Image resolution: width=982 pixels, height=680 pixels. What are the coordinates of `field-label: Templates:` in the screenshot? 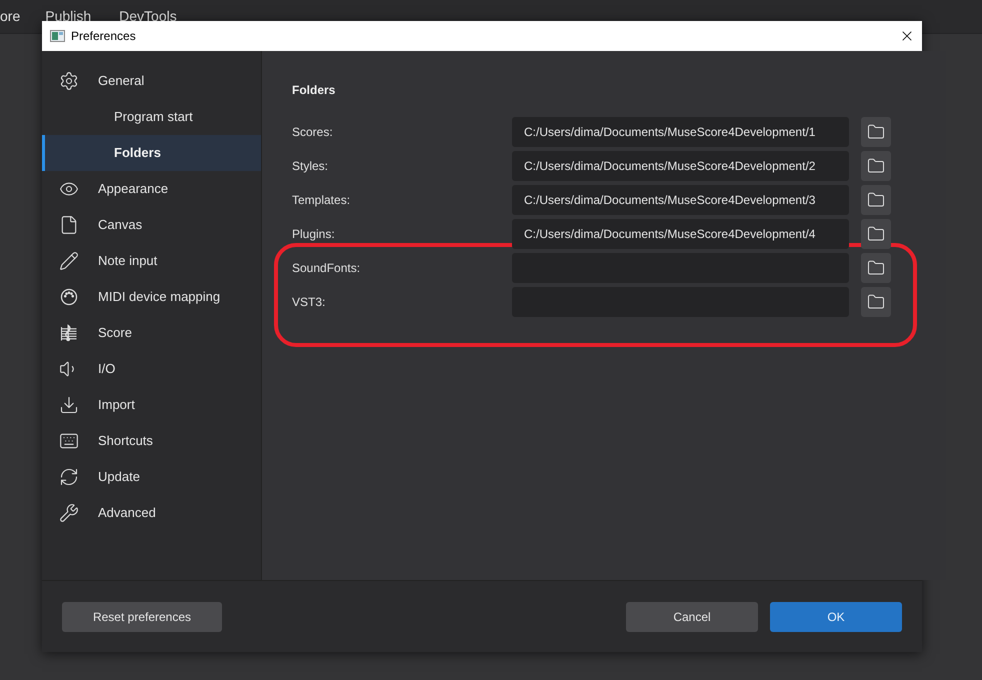 It's located at (322, 200).